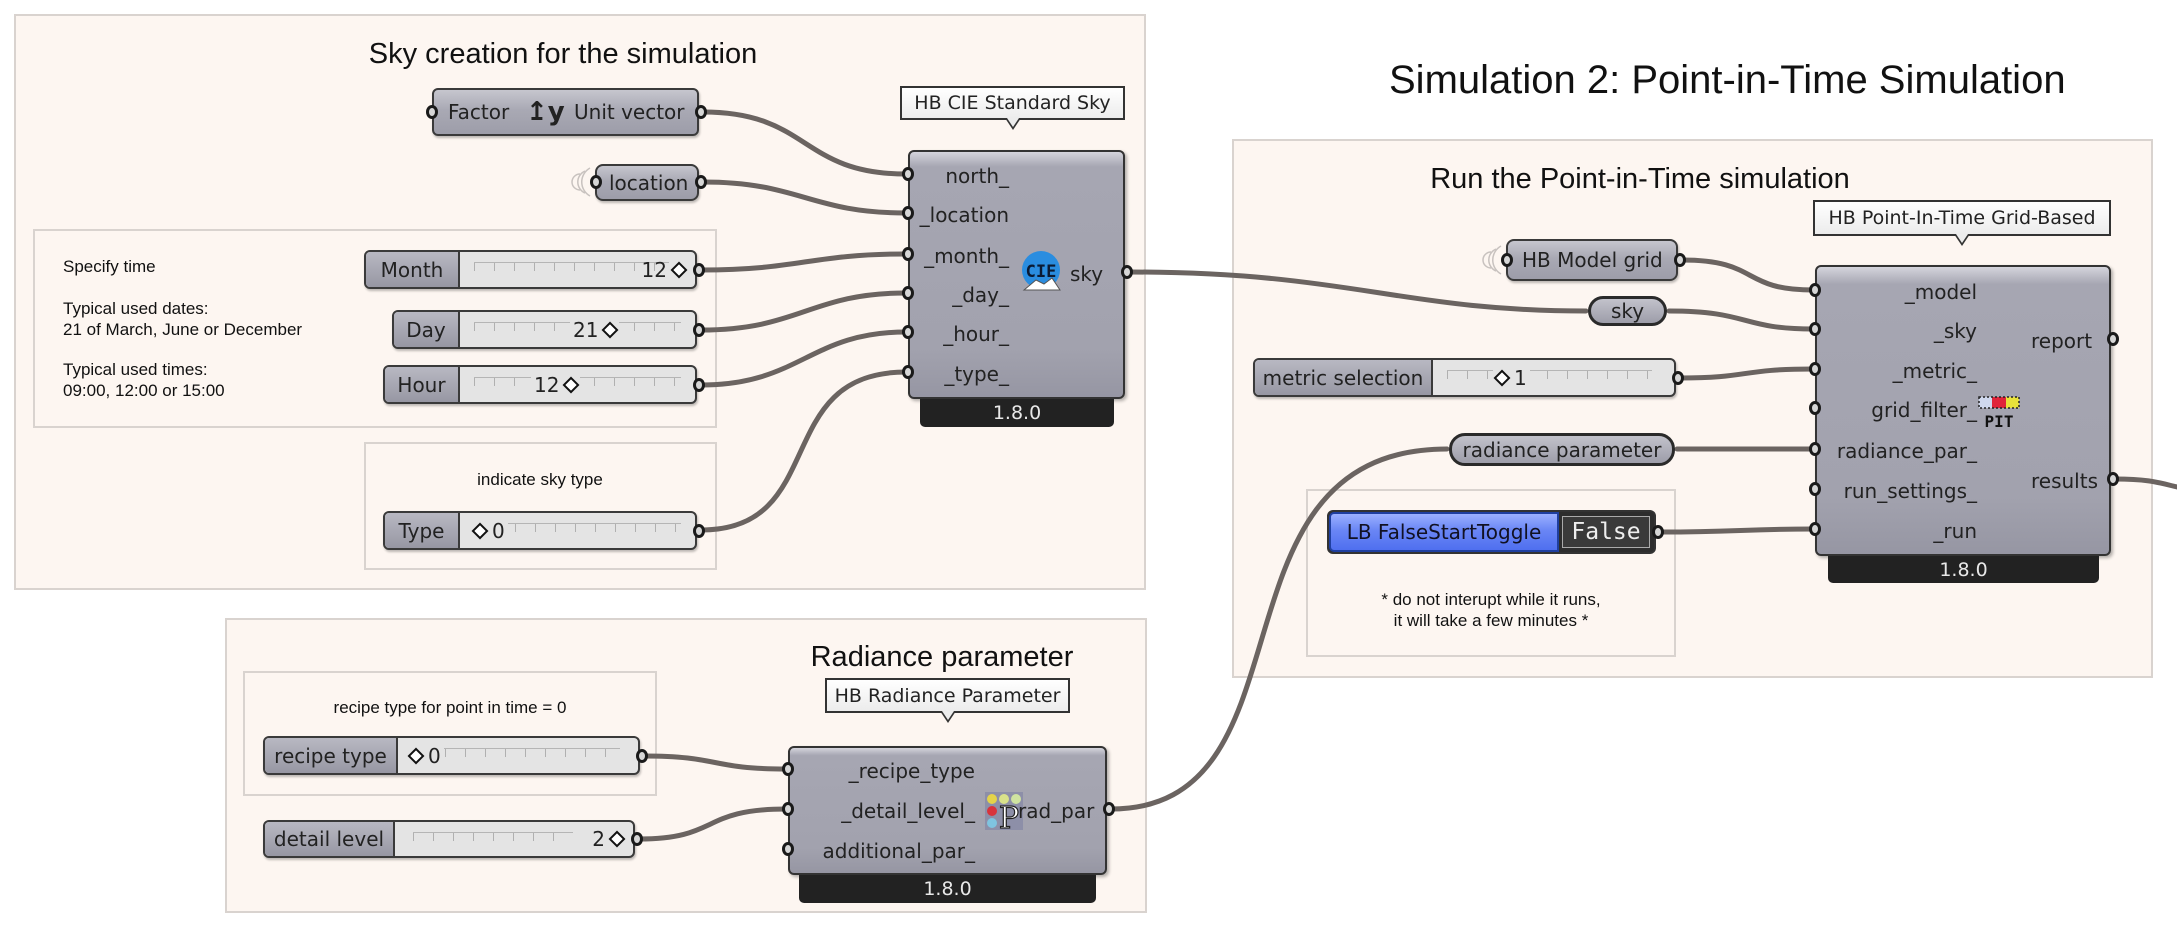 This screenshot has height=946, width=2177. Describe the element at coordinates (803, 262) in the screenshot. I see `wire-month-to-month` at that location.